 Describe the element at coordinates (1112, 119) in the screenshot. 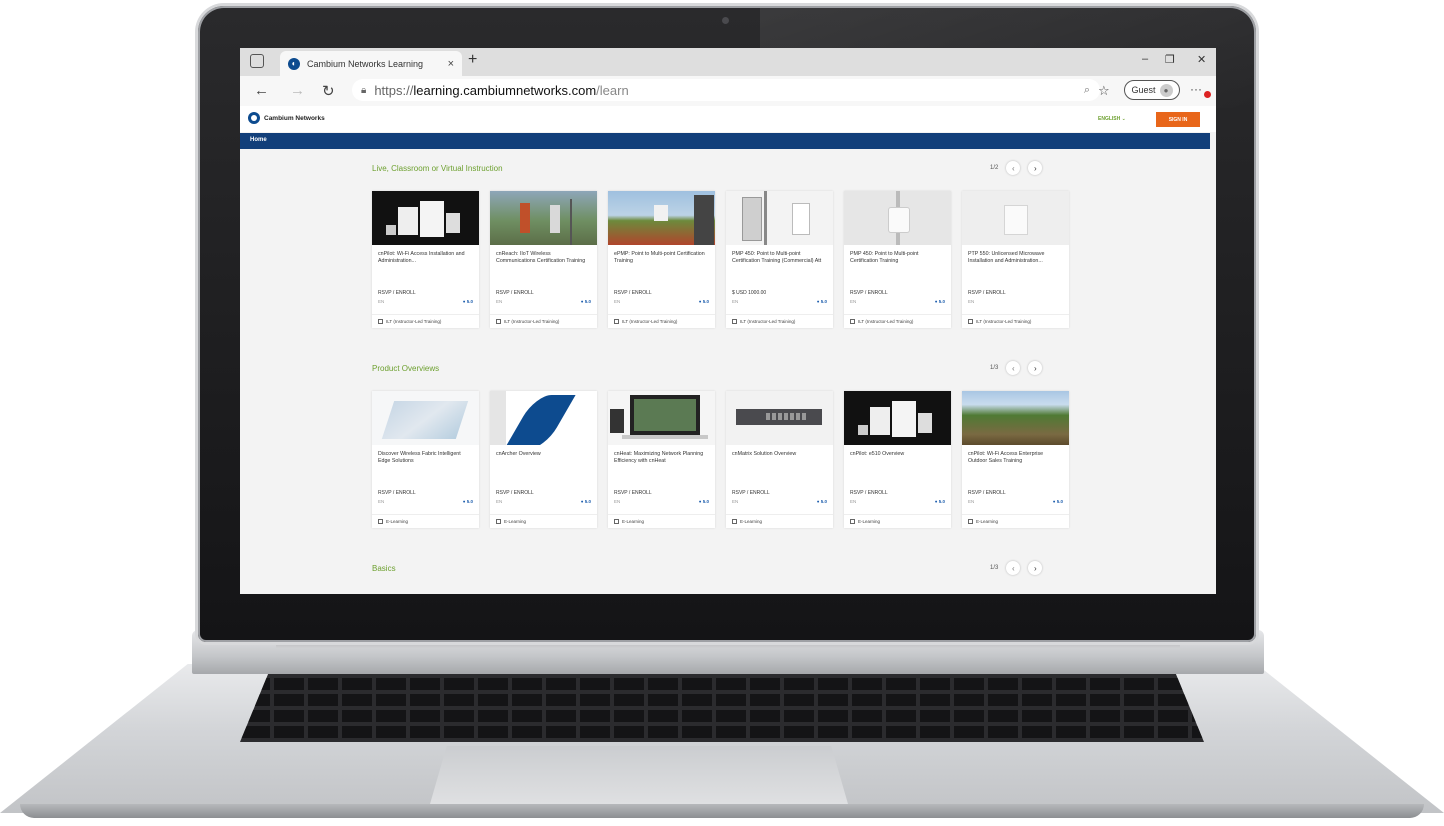

I see `language-selector: ENGLISH ⌄` at that location.